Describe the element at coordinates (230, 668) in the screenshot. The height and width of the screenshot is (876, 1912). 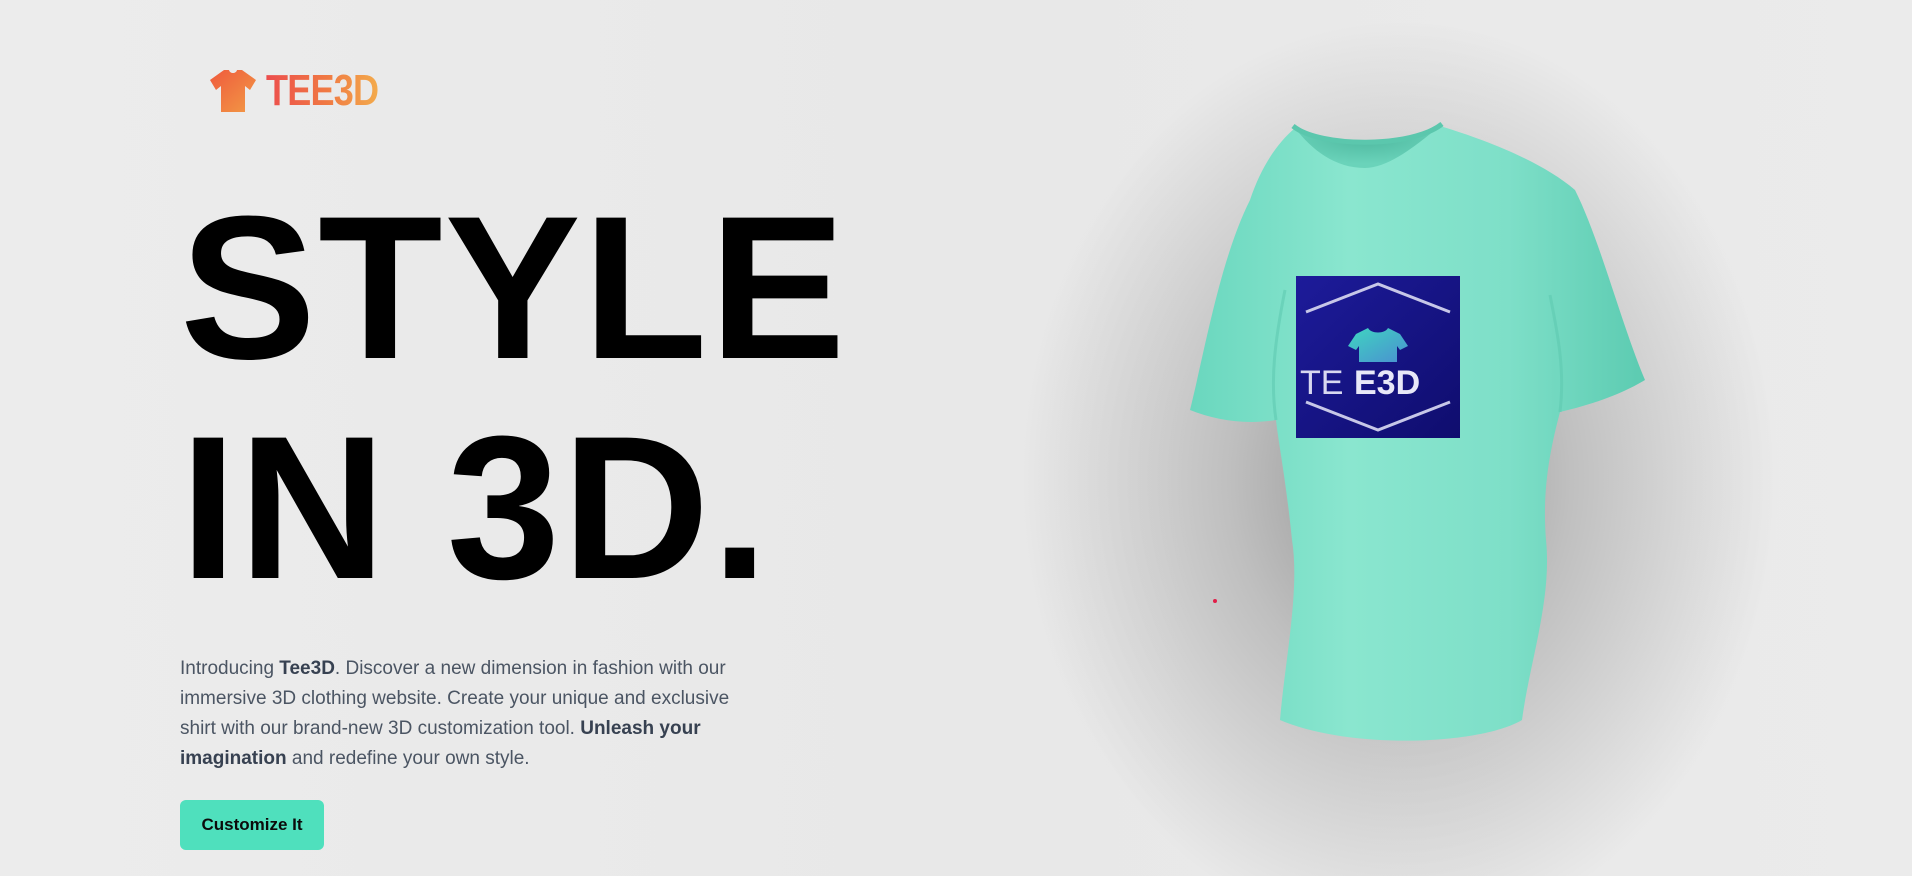
I see `intro-text-1: Introducing` at that location.